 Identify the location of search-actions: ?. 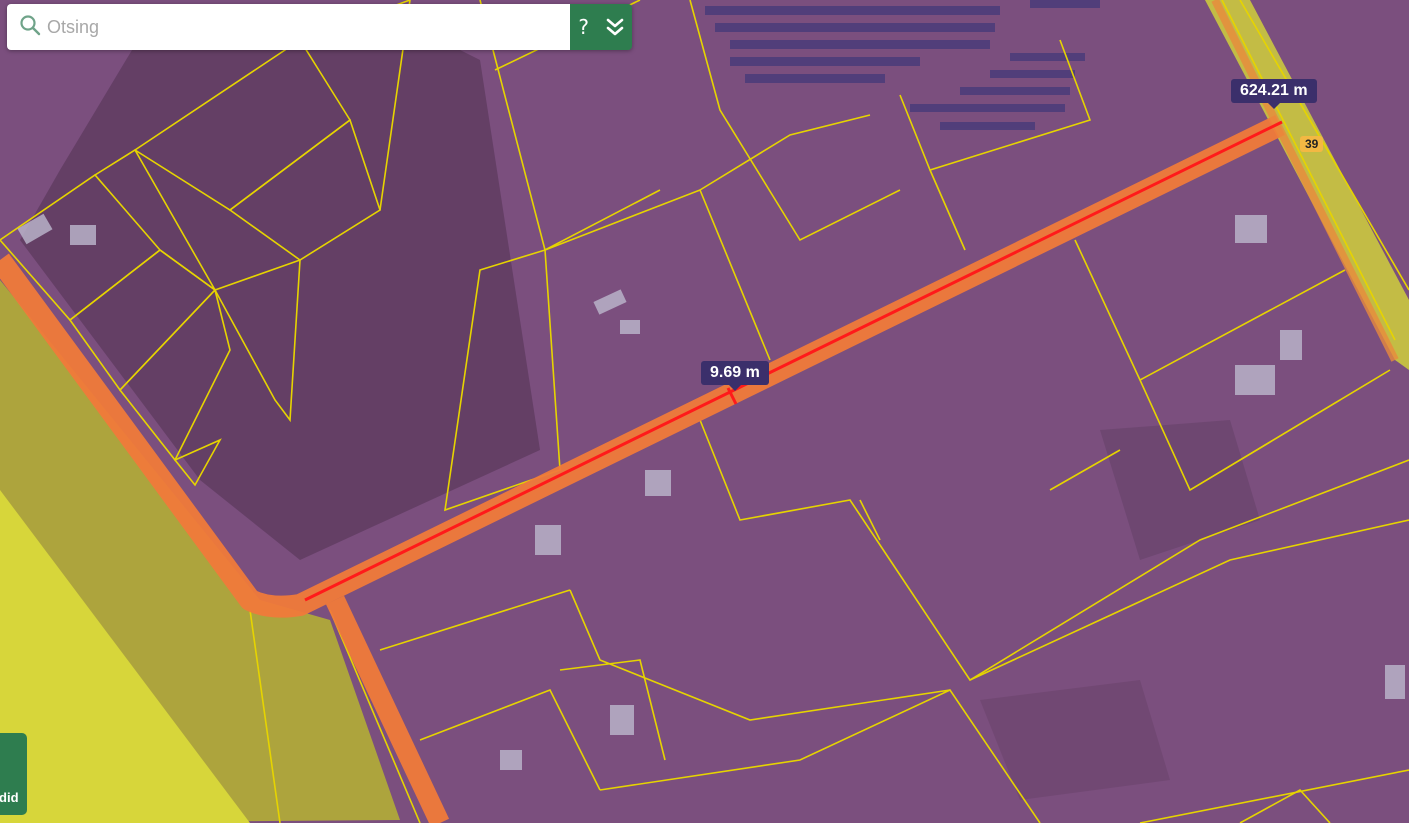
(601, 27).